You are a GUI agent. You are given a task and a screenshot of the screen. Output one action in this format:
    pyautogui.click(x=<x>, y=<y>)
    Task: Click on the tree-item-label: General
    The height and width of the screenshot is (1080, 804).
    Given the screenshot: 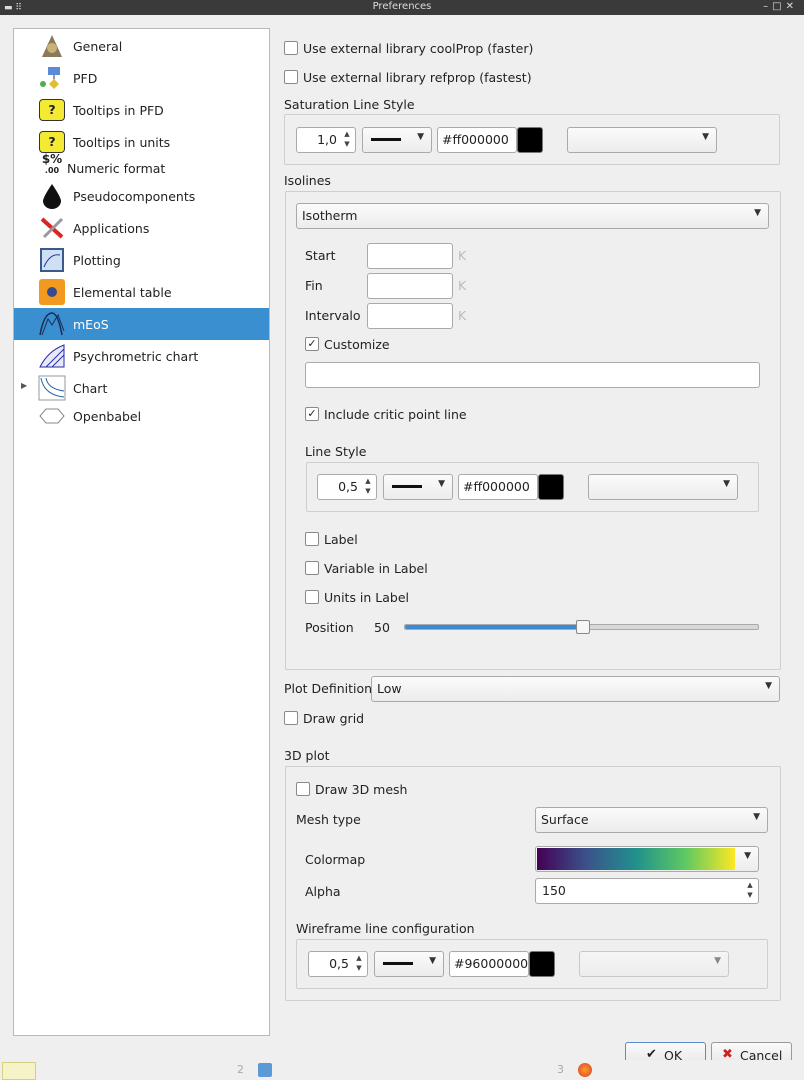 What is the action you would take?
    pyautogui.click(x=98, y=46)
    